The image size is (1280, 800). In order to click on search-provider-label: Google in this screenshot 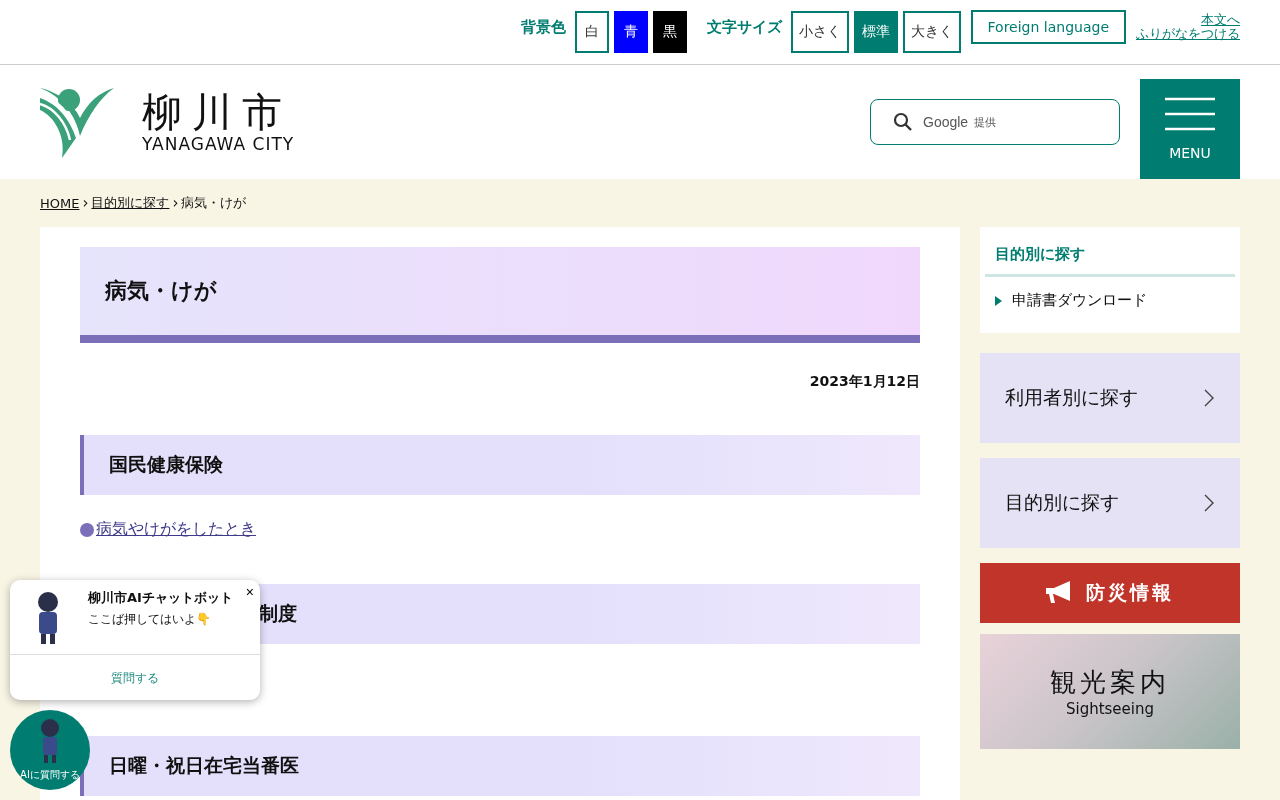, I will do `click(946, 122)`.